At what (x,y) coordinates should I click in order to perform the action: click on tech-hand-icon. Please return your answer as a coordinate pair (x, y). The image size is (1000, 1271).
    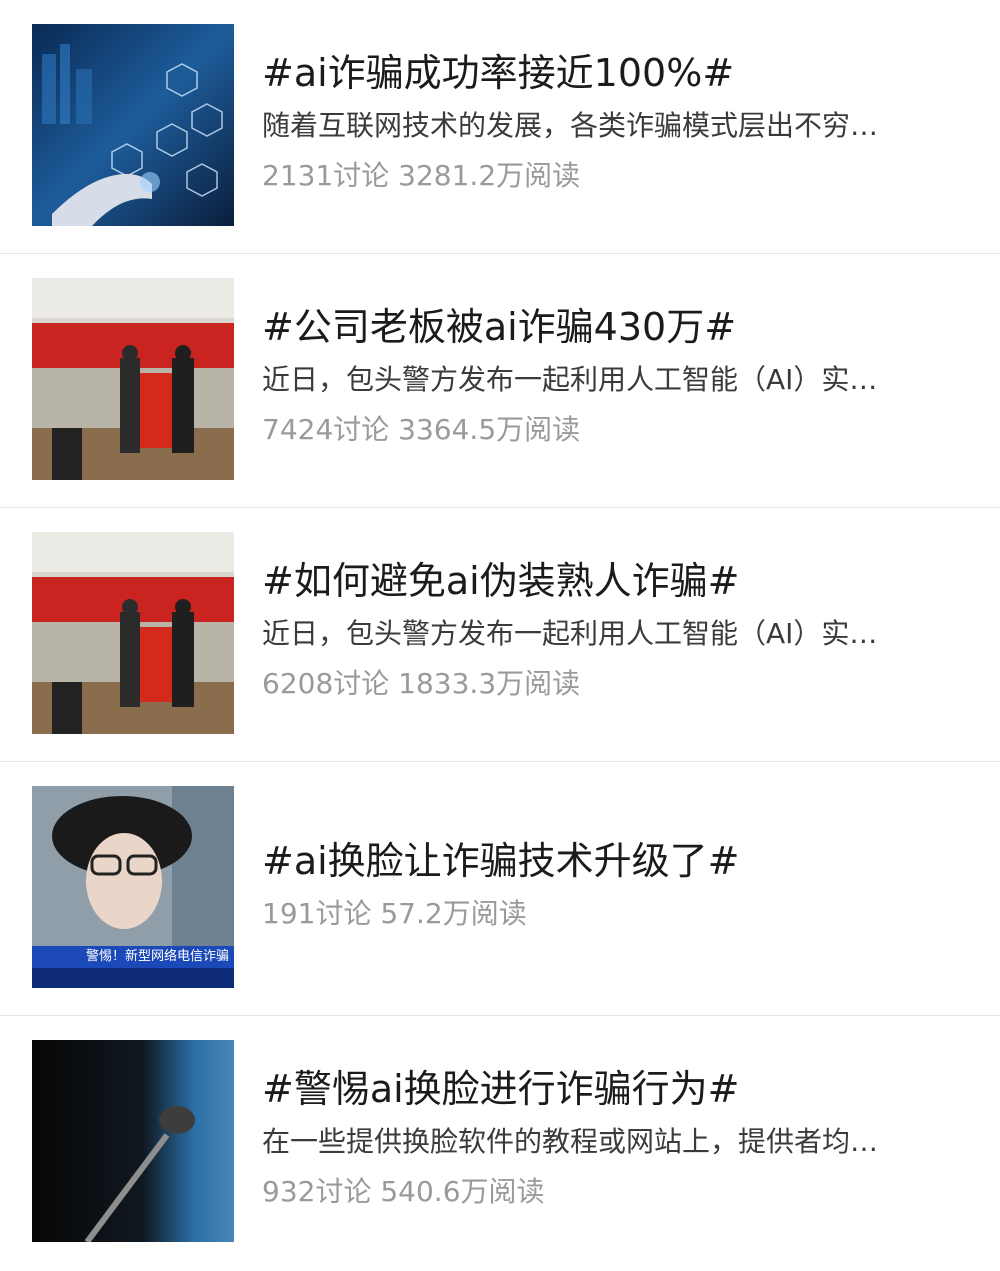
    Looking at the image, I should click on (133, 125).